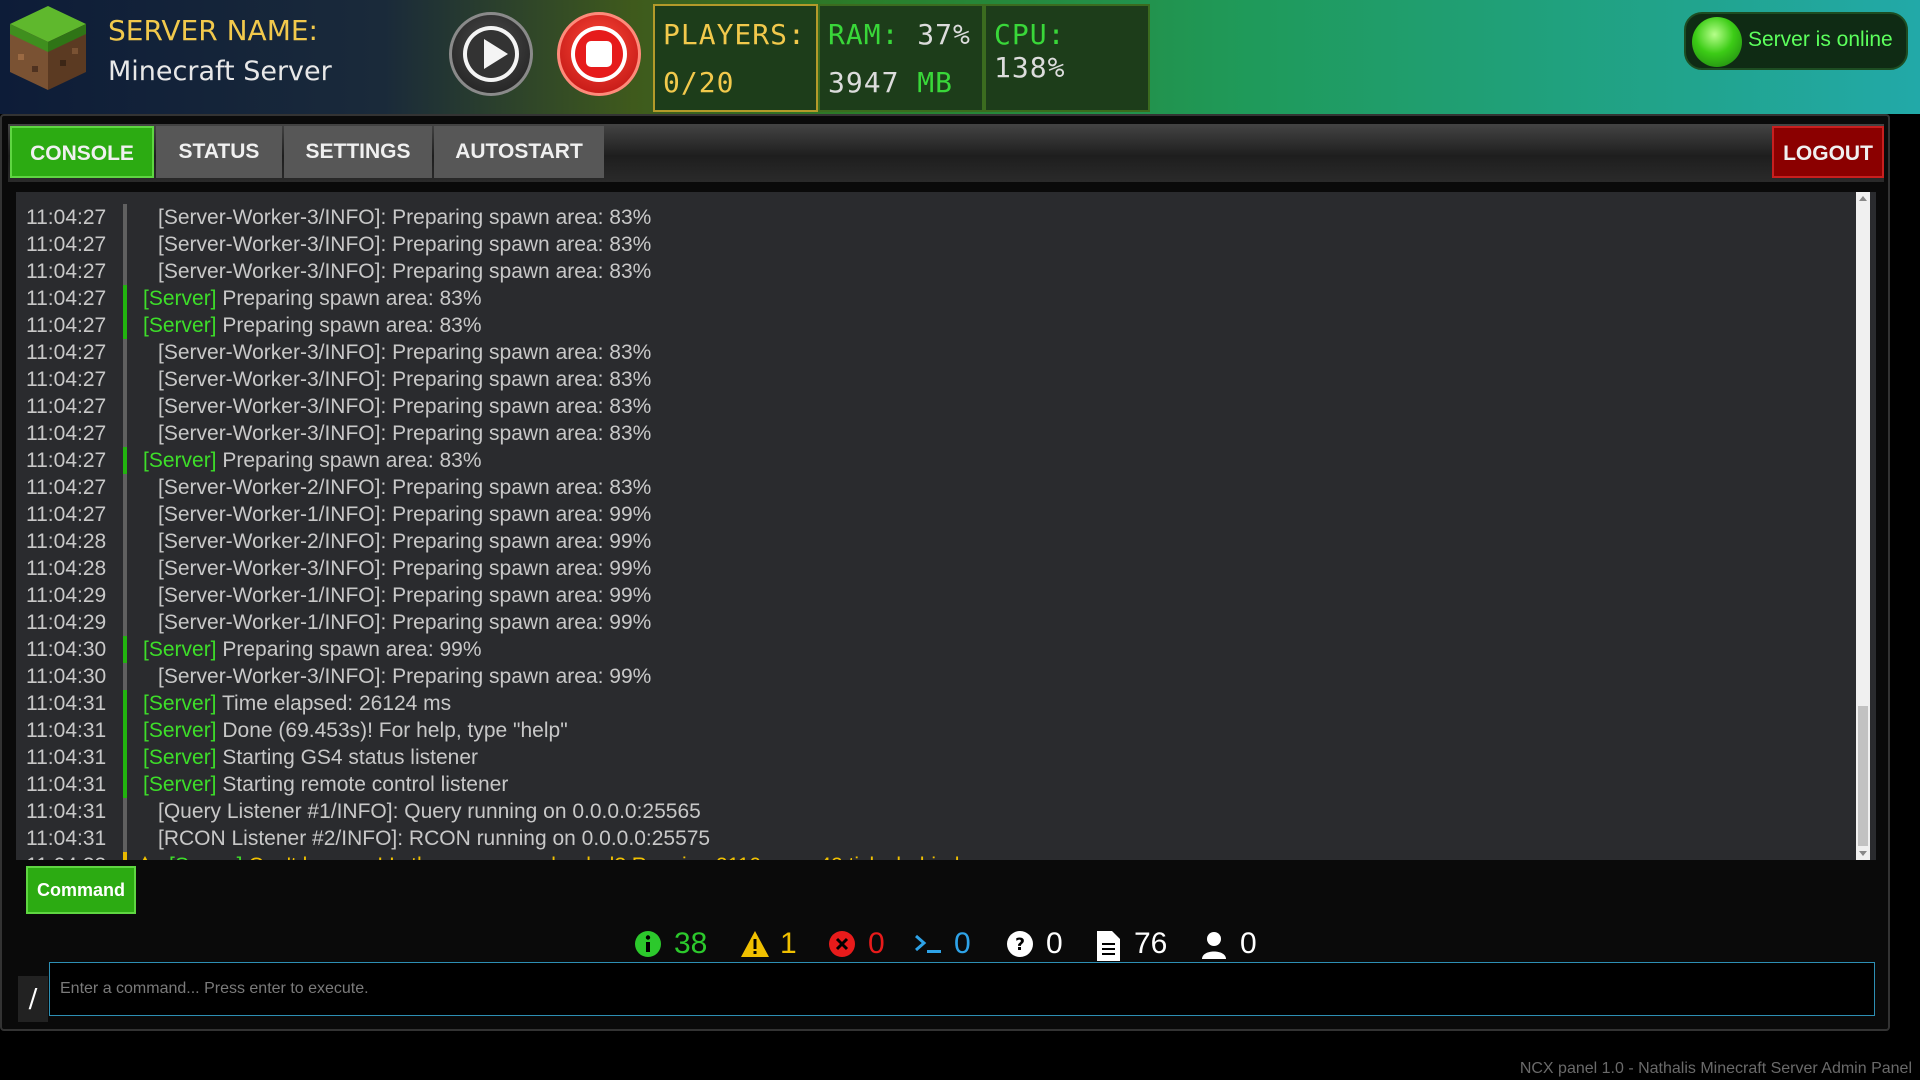 The width and height of the screenshot is (1920, 1080). I want to click on command-input, so click(962, 989).